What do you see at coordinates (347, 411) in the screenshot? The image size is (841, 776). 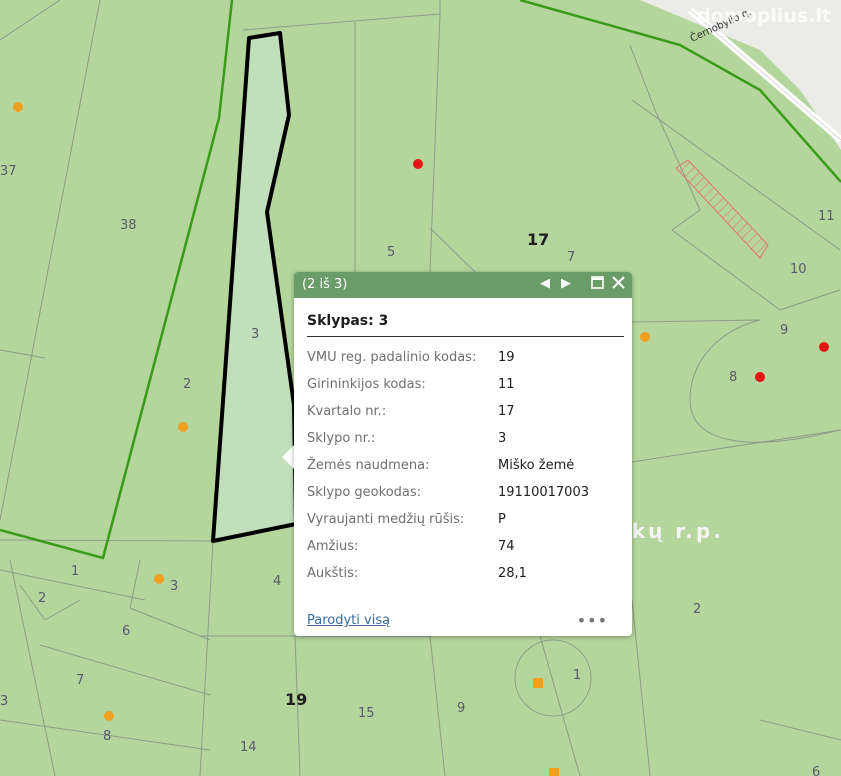 I see `attribute-label: Kvartalo nr.:` at bounding box center [347, 411].